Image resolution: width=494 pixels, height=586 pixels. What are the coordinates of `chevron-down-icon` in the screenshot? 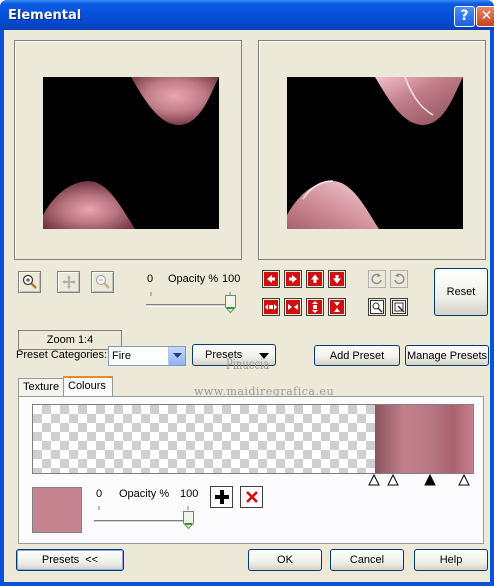 It's located at (176, 356).